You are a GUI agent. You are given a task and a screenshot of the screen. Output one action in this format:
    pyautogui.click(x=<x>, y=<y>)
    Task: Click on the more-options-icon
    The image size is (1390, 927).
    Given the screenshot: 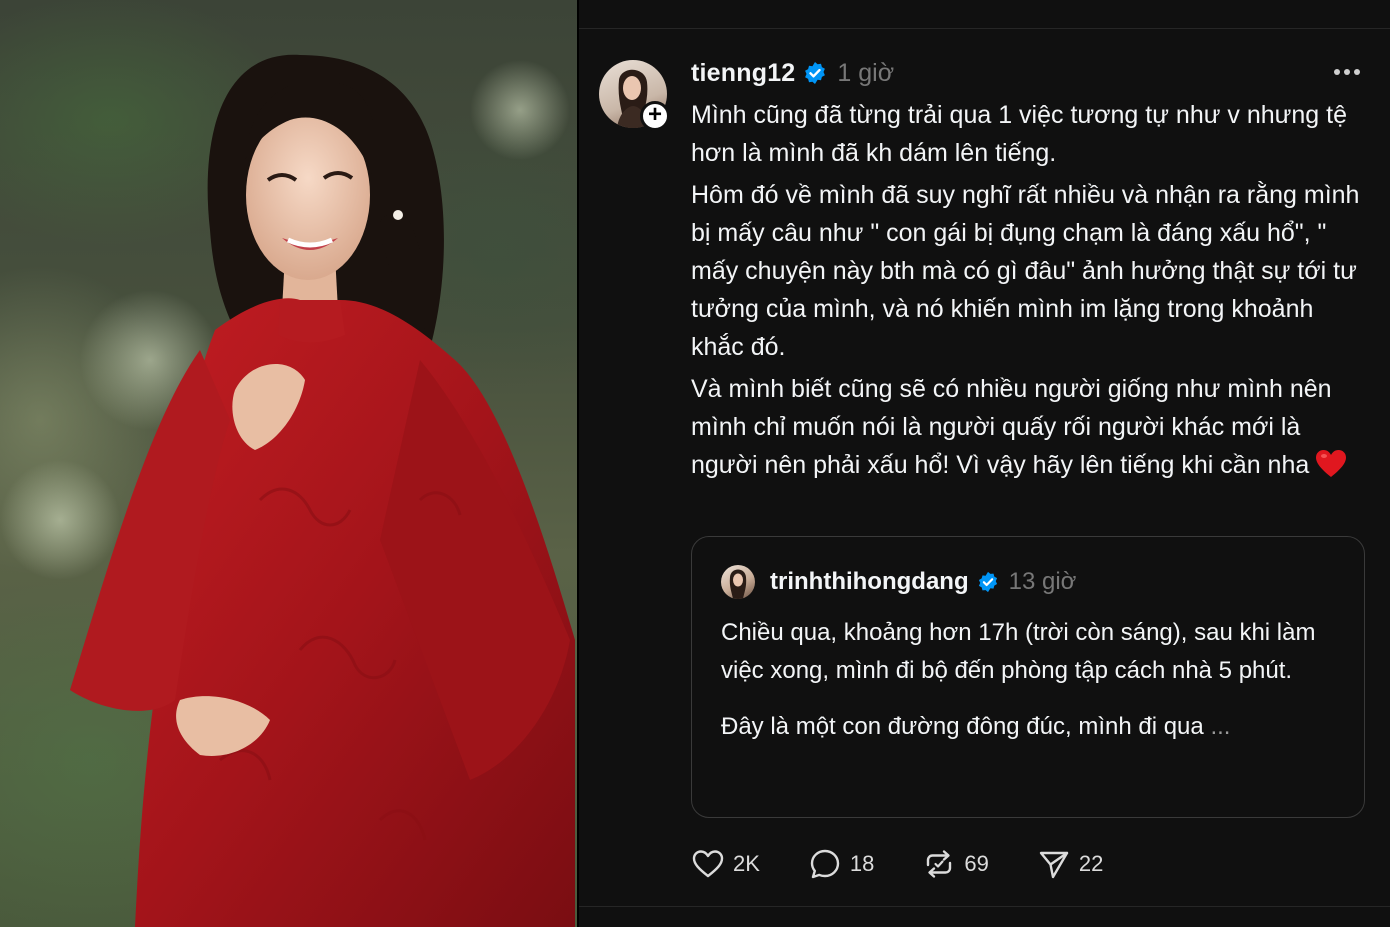 What is the action you would take?
    pyautogui.click(x=1347, y=72)
    